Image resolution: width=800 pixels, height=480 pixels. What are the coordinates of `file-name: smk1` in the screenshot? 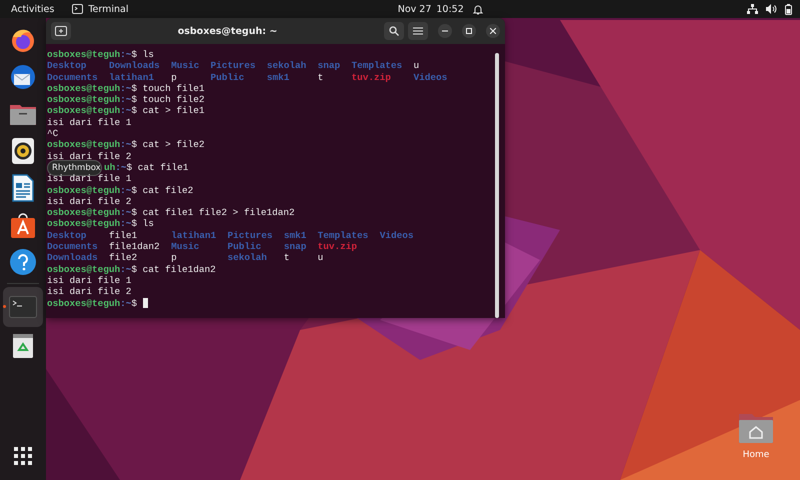 It's located at (278, 77).